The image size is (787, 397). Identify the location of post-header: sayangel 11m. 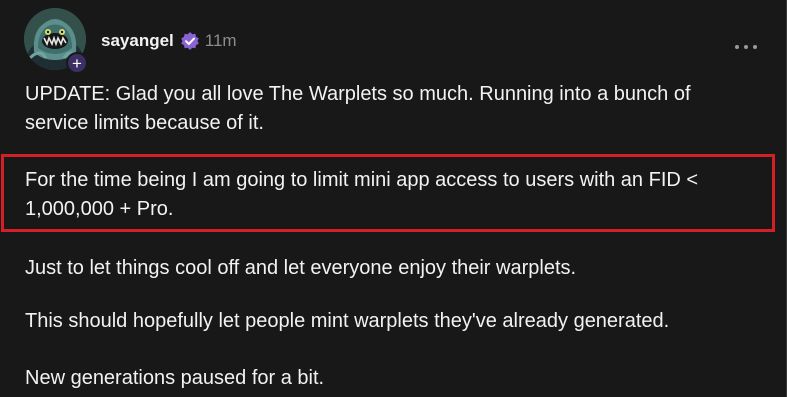
(169, 41).